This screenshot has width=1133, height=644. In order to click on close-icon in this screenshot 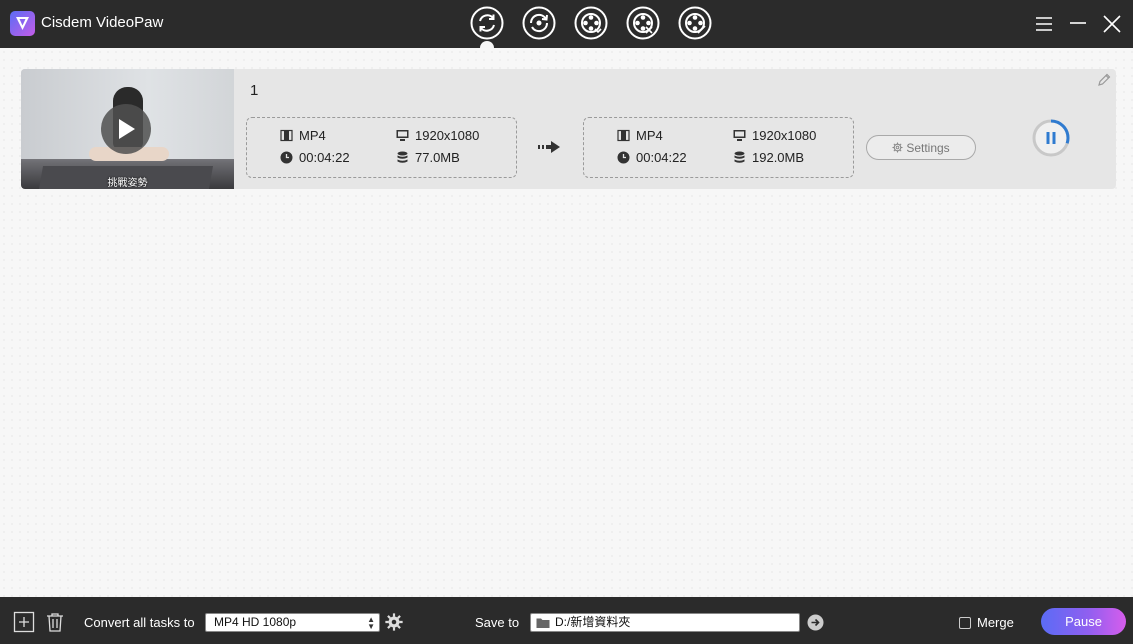, I will do `click(1112, 24)`.